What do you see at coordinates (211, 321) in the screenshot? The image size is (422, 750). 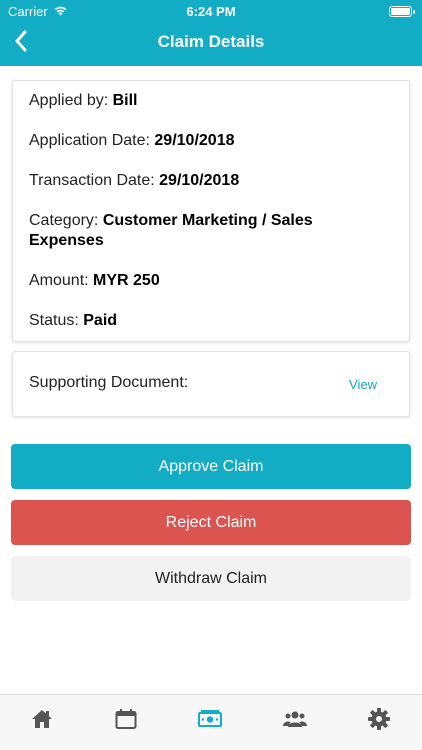 I see `status-row: Status: Paid` at bounding box center [211, 321].